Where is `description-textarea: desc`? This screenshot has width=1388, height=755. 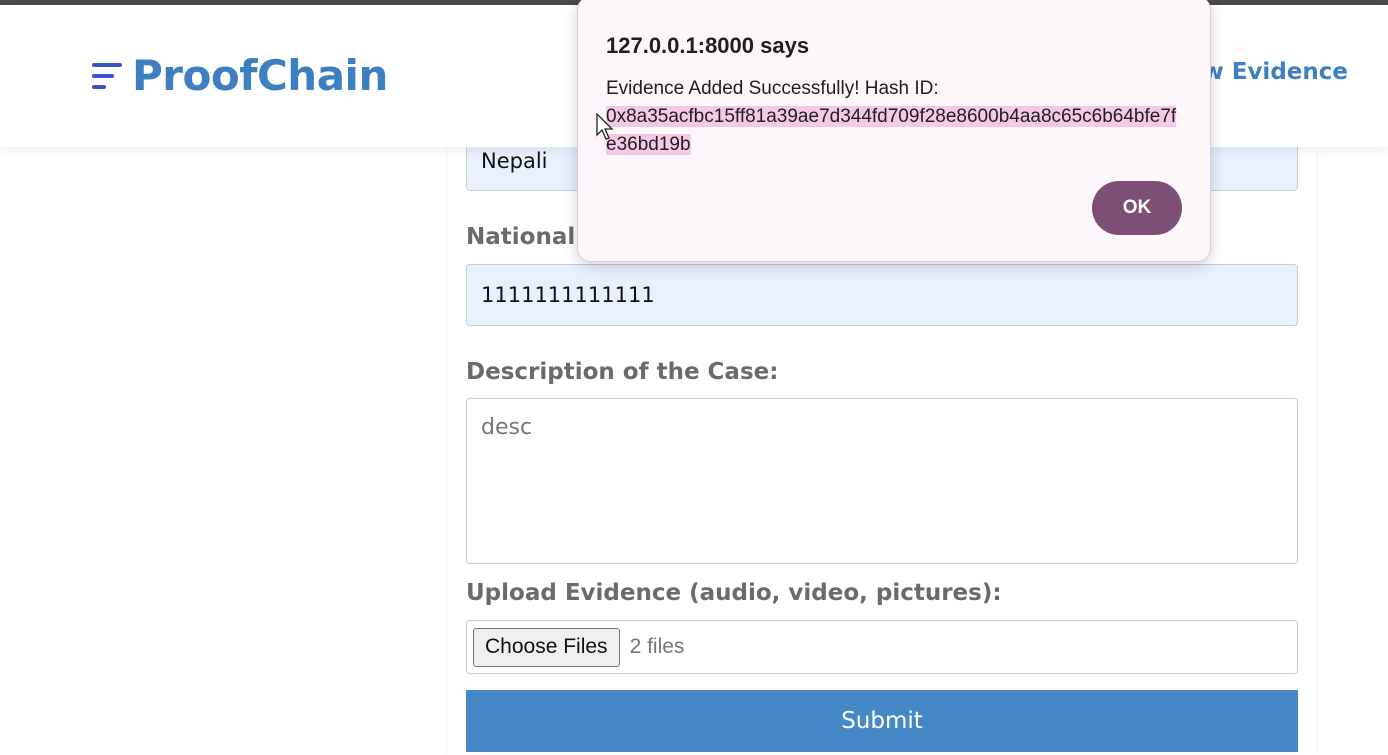
description-textarea: desc is located at coordinates (882, 481).